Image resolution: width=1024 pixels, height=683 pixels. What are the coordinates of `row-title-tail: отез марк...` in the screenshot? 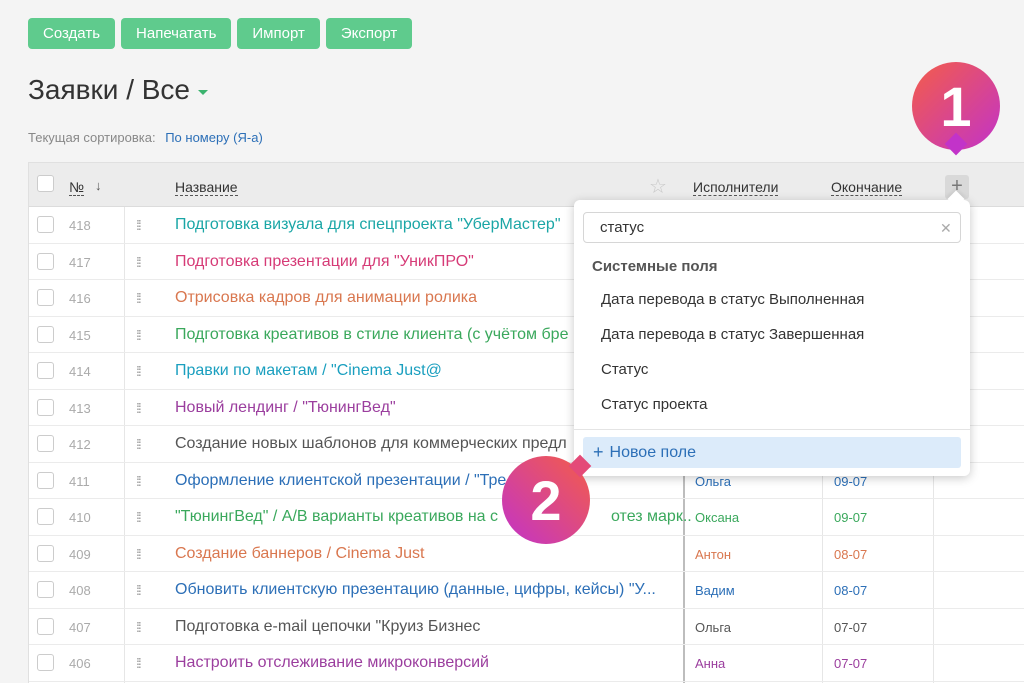 It's located at (651, 516).